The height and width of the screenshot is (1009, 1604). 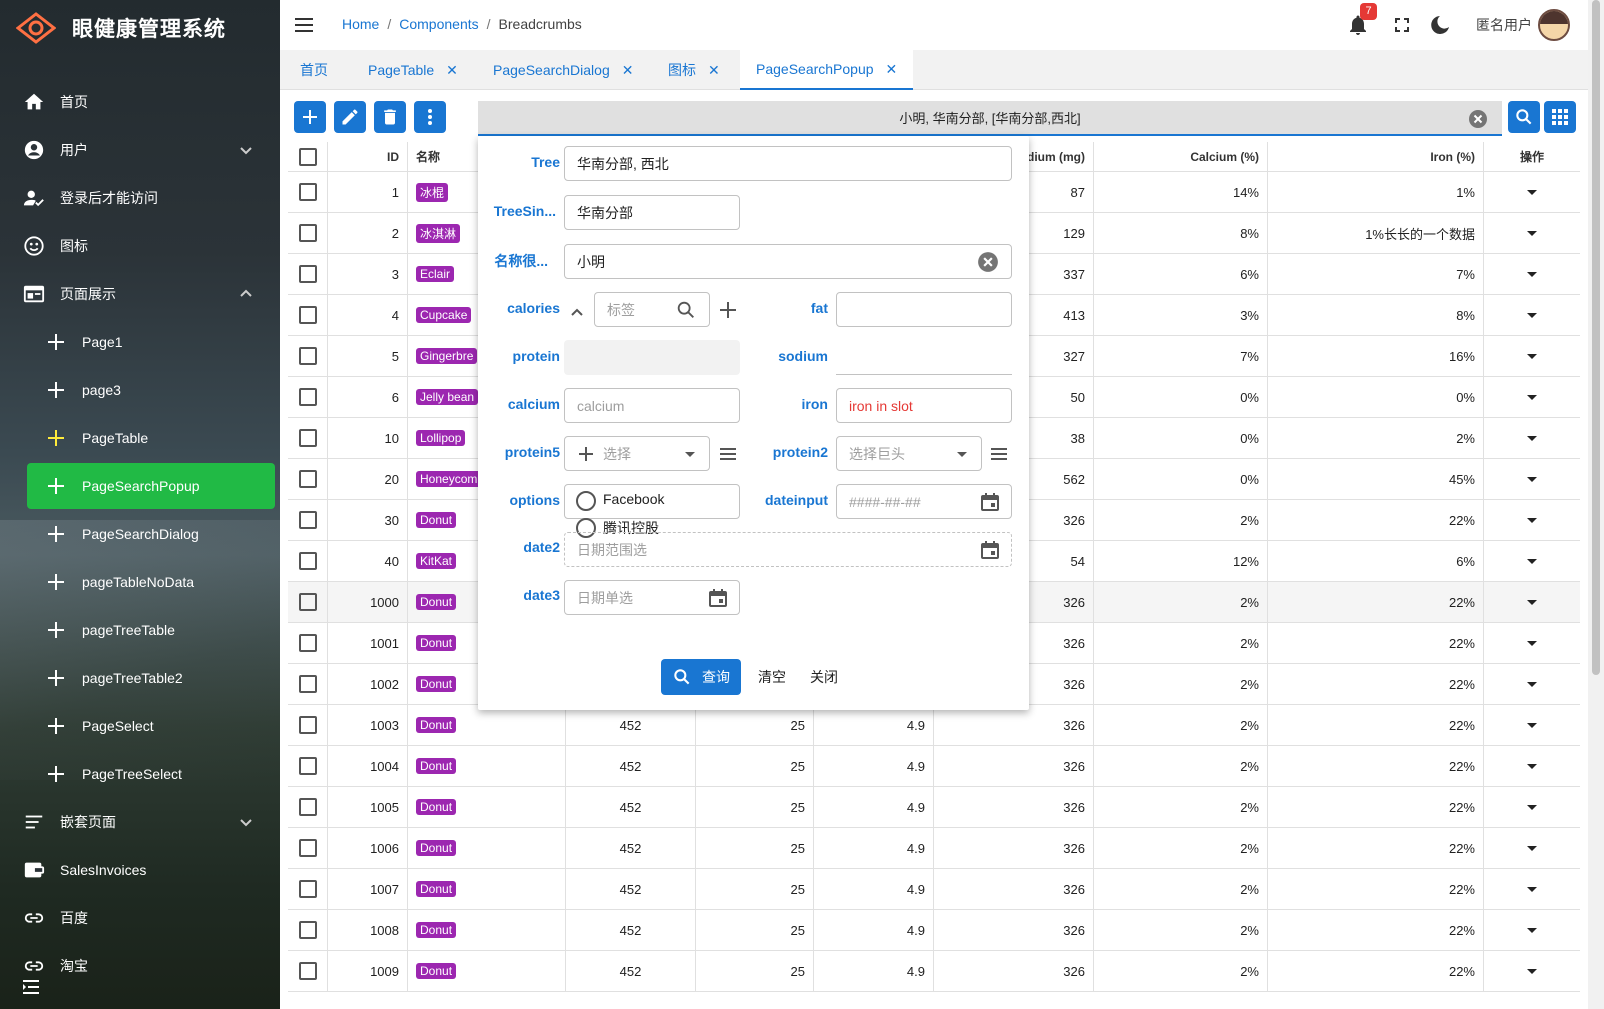 What do you see at coordinates (390, 117) in the screenshot?
I see `delete-button` at bounding box center [390, 117].